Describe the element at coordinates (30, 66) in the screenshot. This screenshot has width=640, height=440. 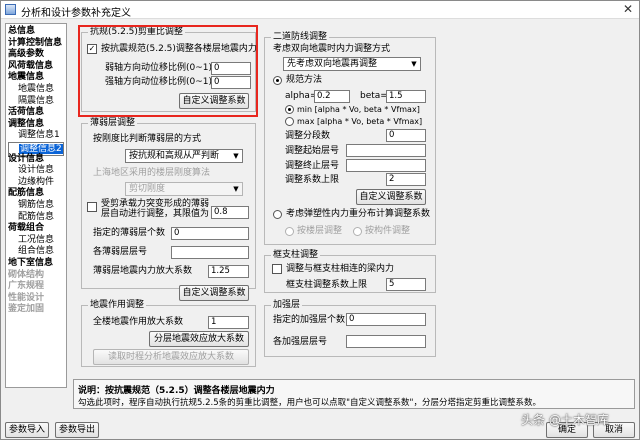
I see `nav-item: 风荷载信息` at that location.